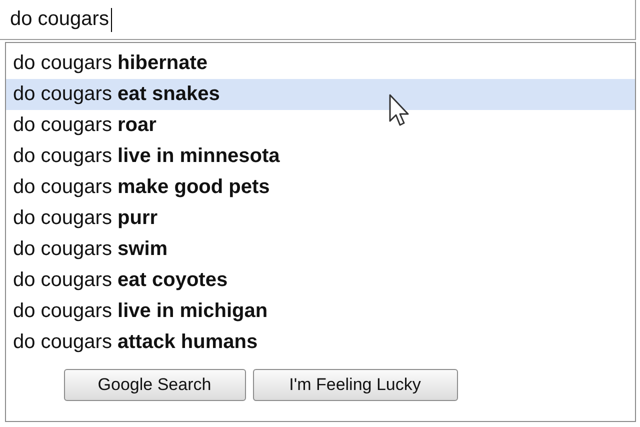 The width and height of the screenshot is (640, 427). I want to click on search-text: do cougars, so click(59, 19).